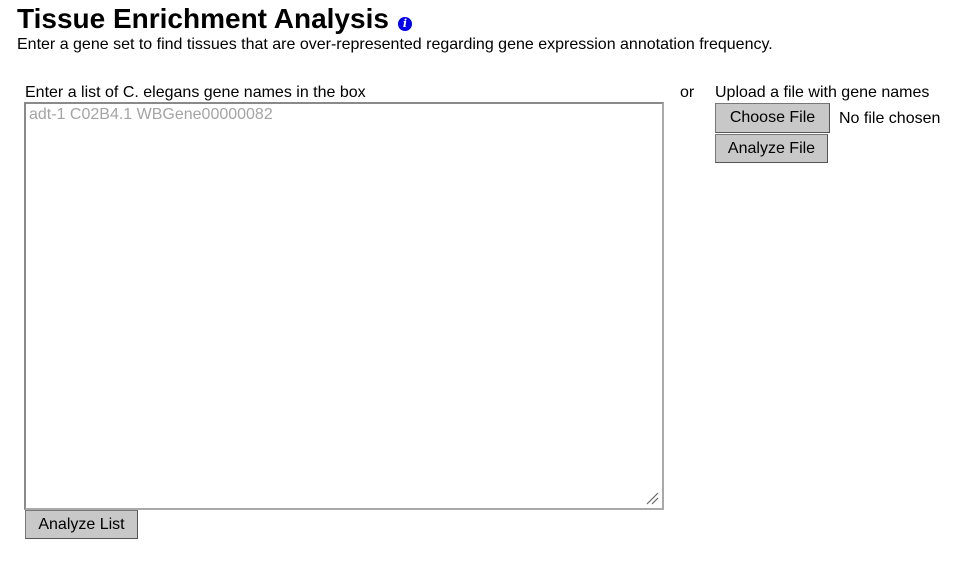 This screenshot has height=570, width=980. Describe the element at coordinates (772, 118) in the screenshot. I see `choose-file-button: Choose File` at that location.